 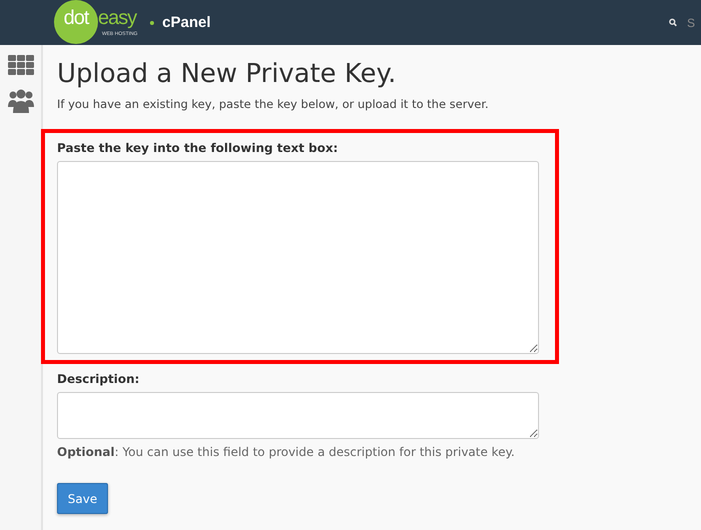 I want to click on page-title: Upload a New Private Key., so click(x=227, y=74).